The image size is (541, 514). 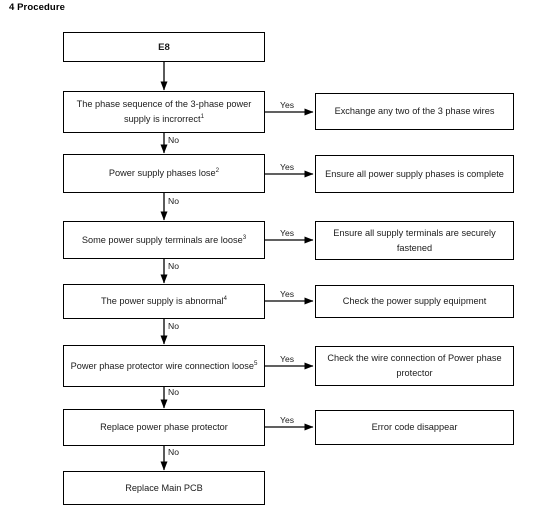 I want to click on node-supply-abnormal-label: The power supply is abnormal4, so click(x=163, y=300).